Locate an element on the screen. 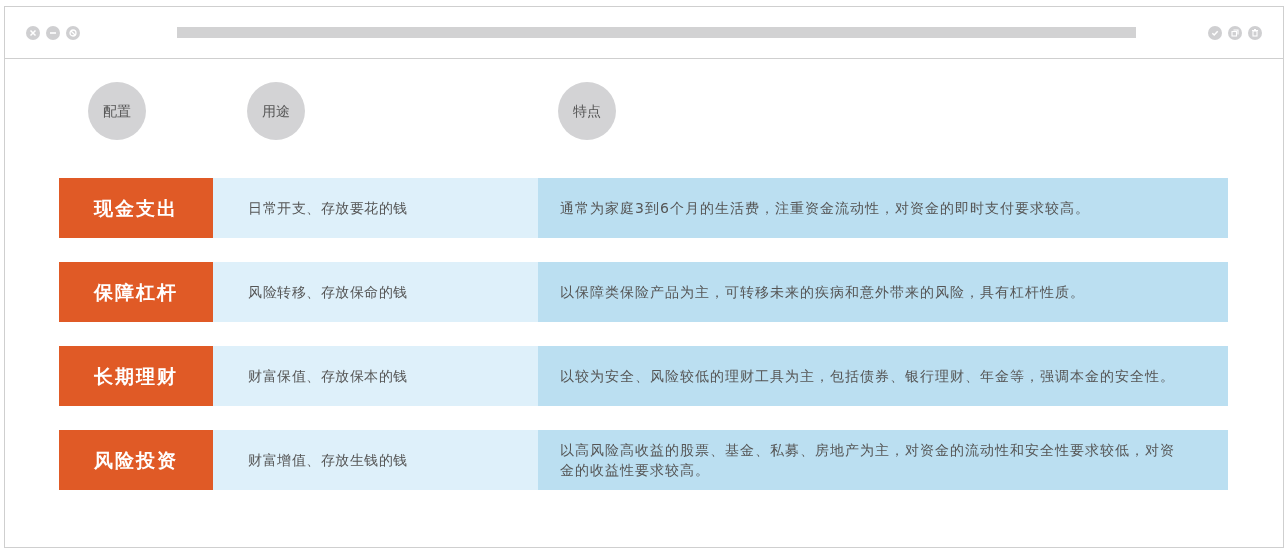 Image resolution: width=1288 pixels, height=554 pixels. minimize-icon is located at coordinates (53, 32).